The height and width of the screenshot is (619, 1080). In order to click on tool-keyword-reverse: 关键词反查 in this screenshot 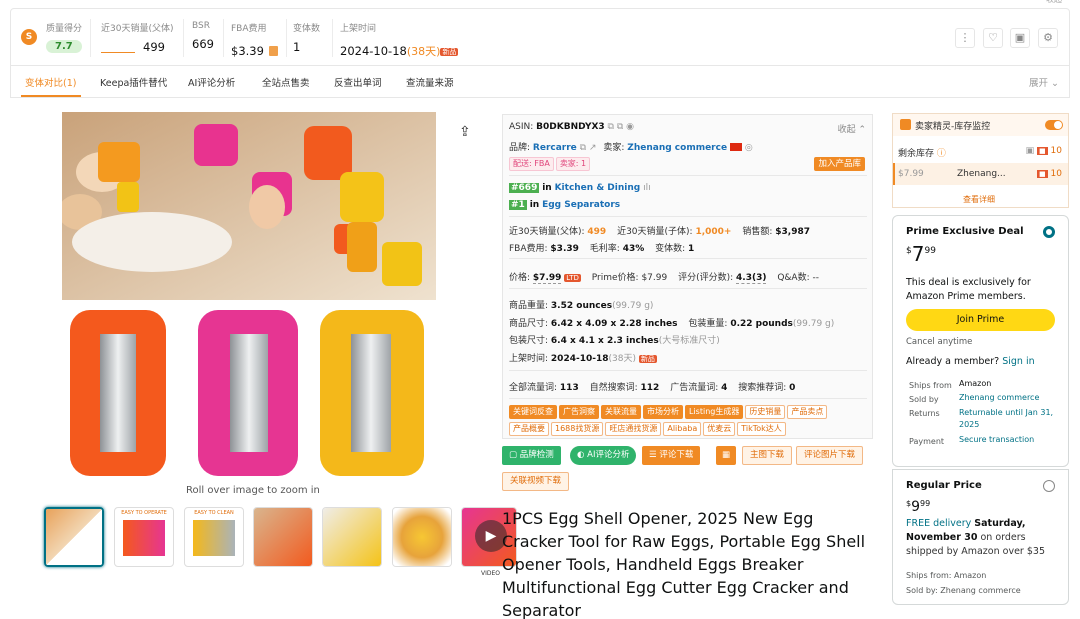, I will do `click(533, 412)`.